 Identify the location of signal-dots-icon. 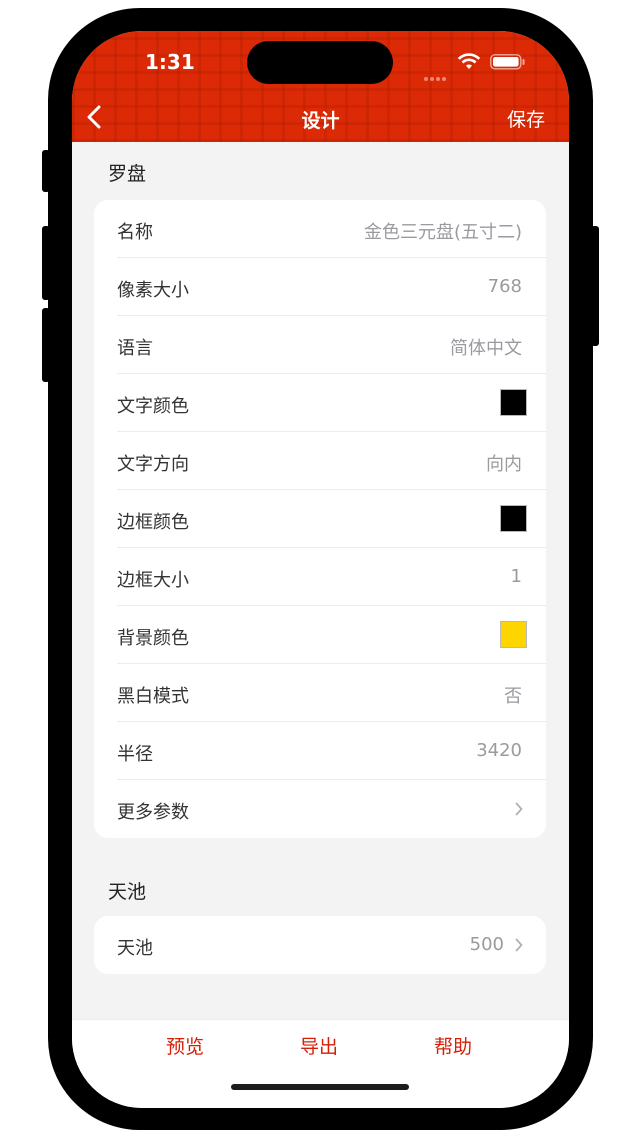
(436, 75).